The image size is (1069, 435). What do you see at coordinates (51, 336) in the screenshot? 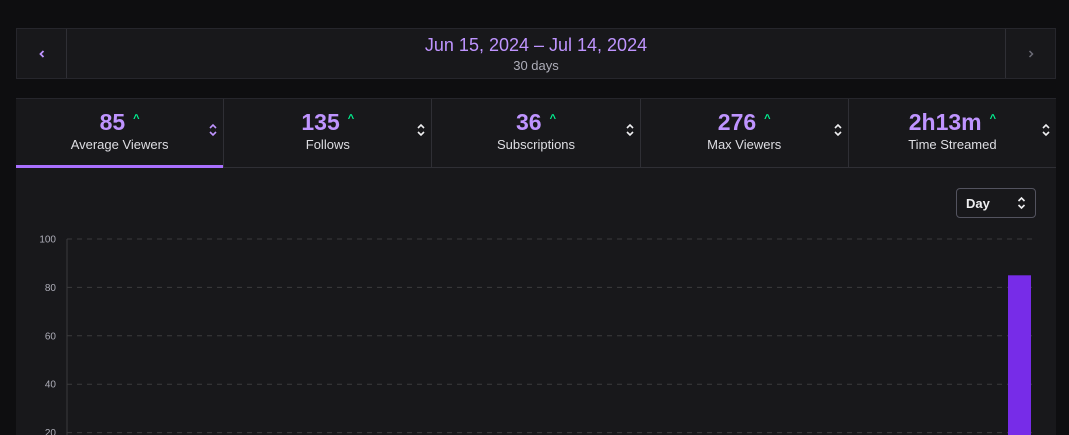
I see `y-tick-label: 60` at bounding box center [51, 336].